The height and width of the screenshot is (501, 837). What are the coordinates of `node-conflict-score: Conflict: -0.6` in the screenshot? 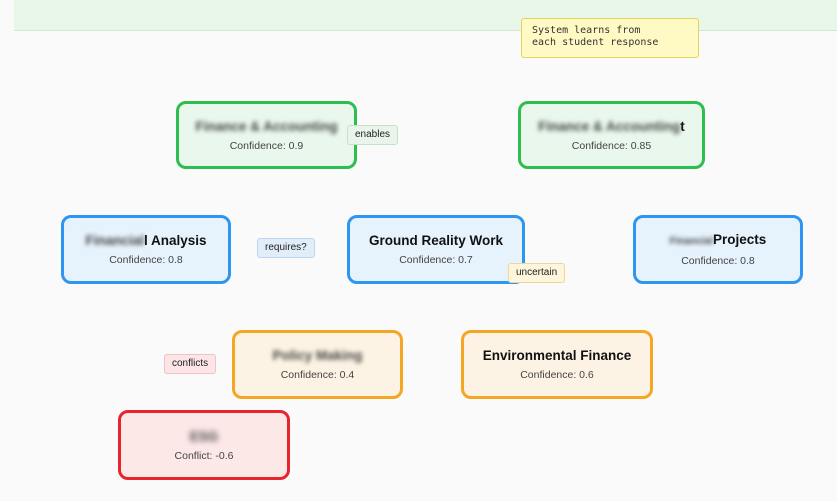 It's located at (204, 455).